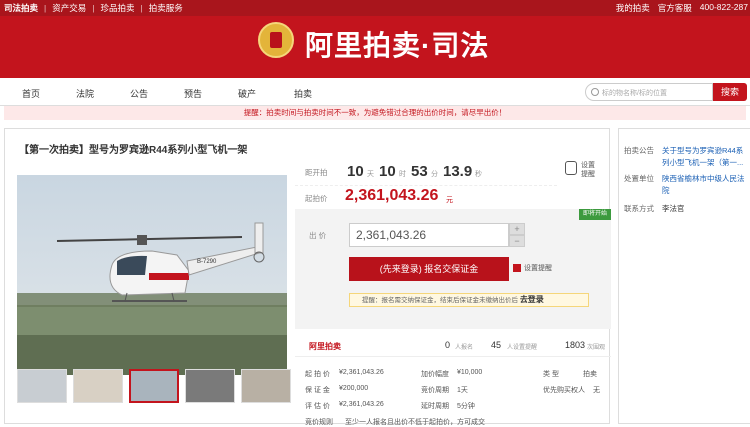  What do you see at coordinates (392, 195) in the screenshot?
I see `starting-price: 2,361,043.26` at bounding box center [392, 195].